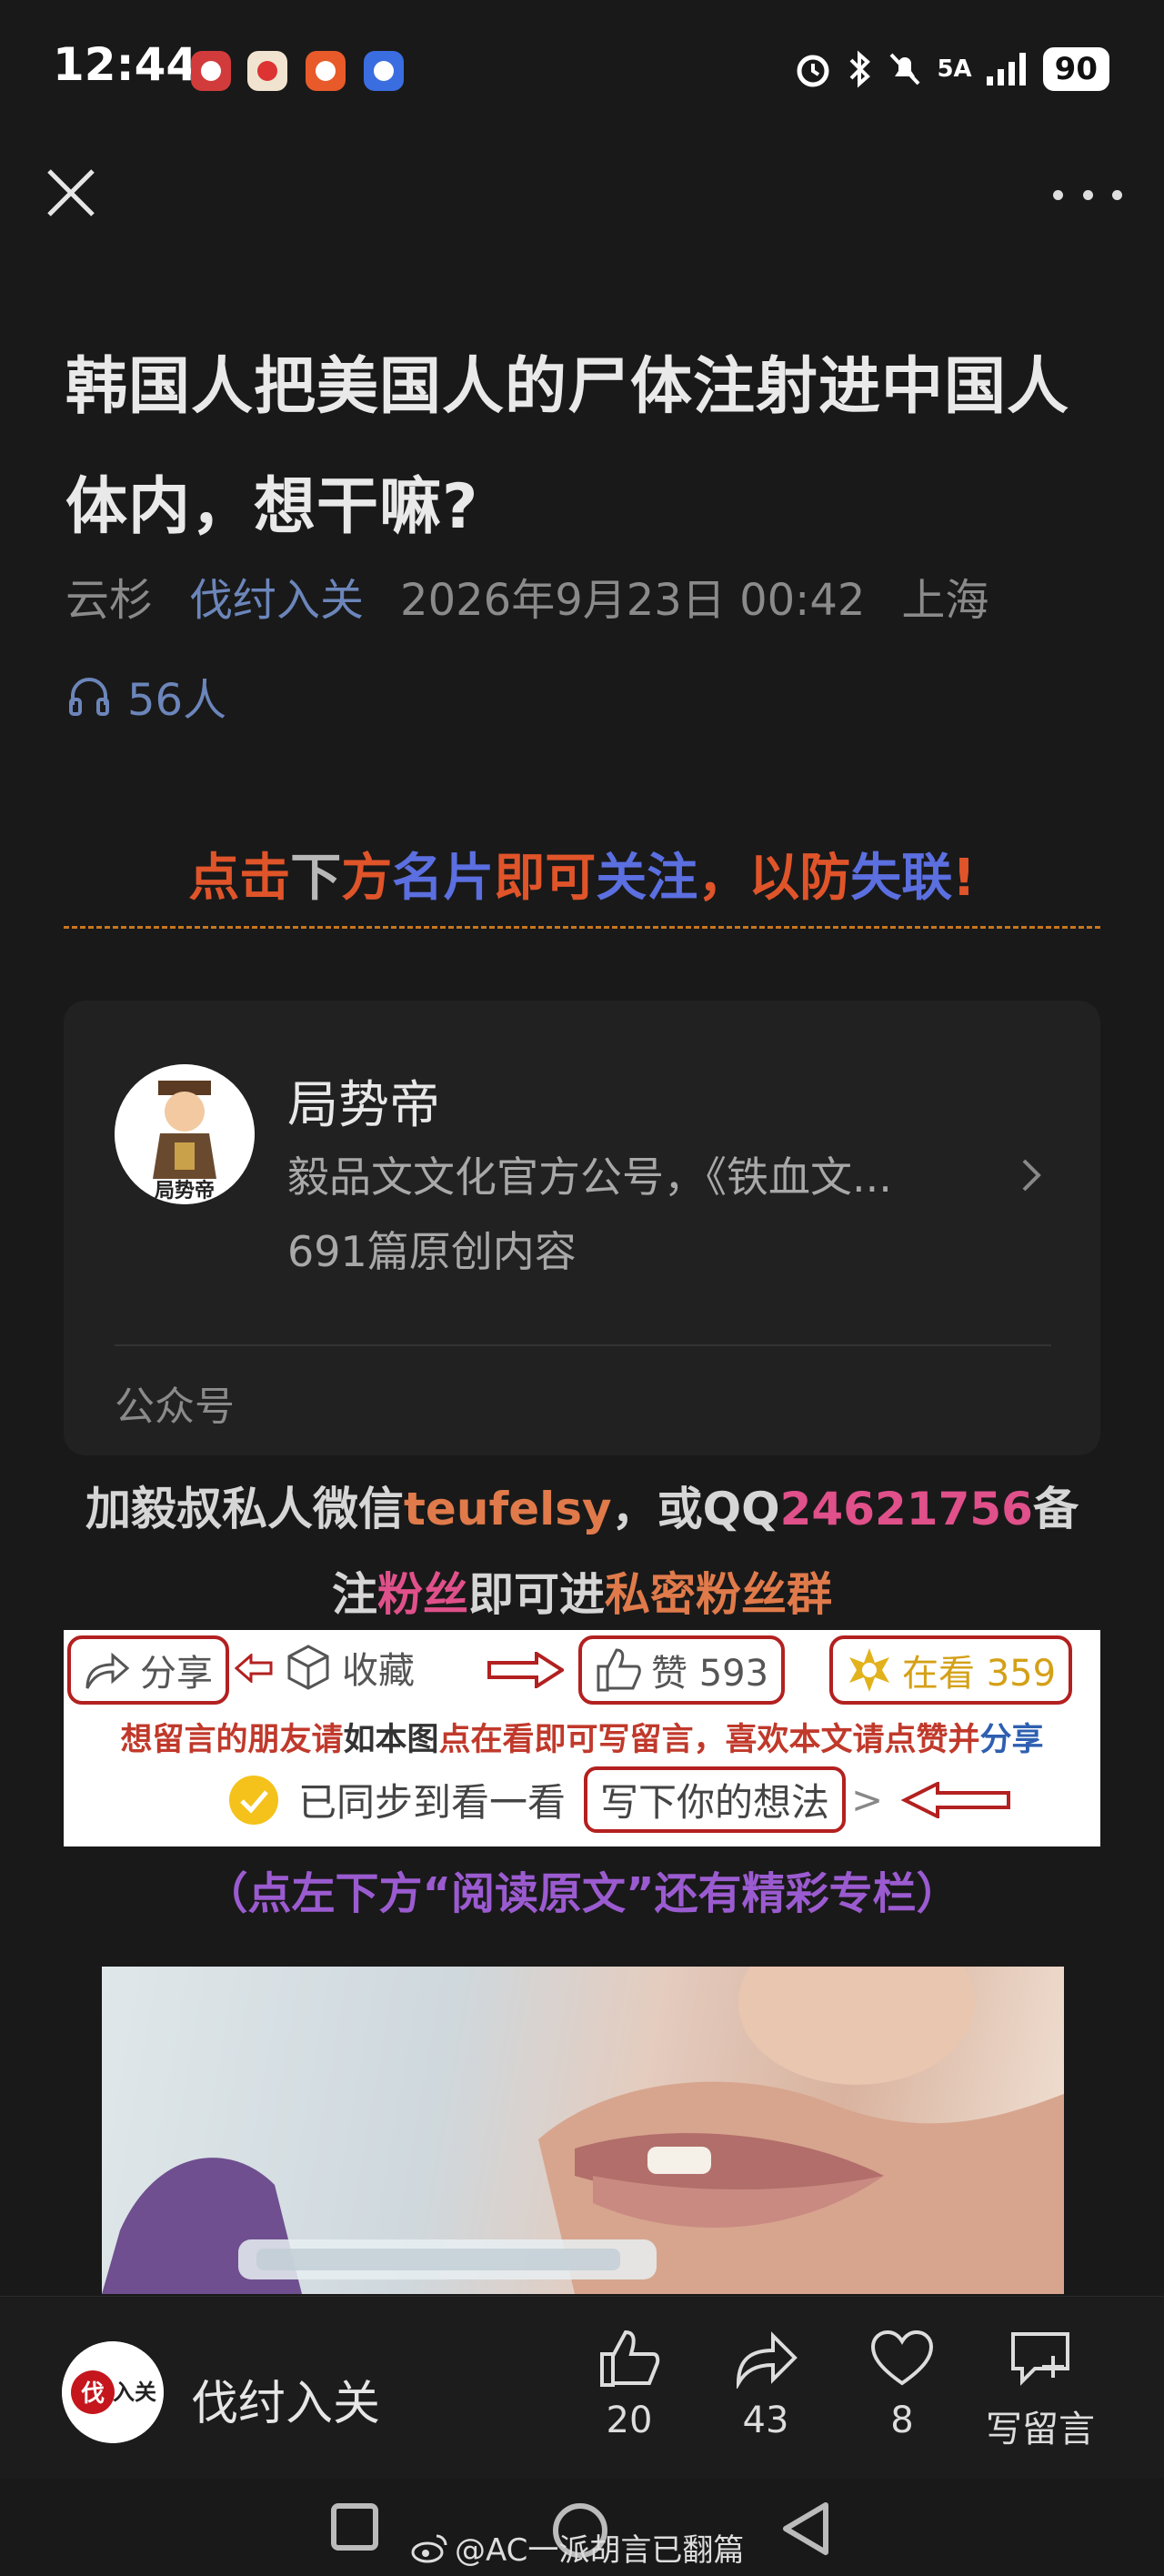 The width and height of the screenshot is (1164, 2576). What do you see at coordinates (432, 1251) in the screenshot?
I see `profile-article-count: 691篇原创内容` at bounding box center [432, 1251].